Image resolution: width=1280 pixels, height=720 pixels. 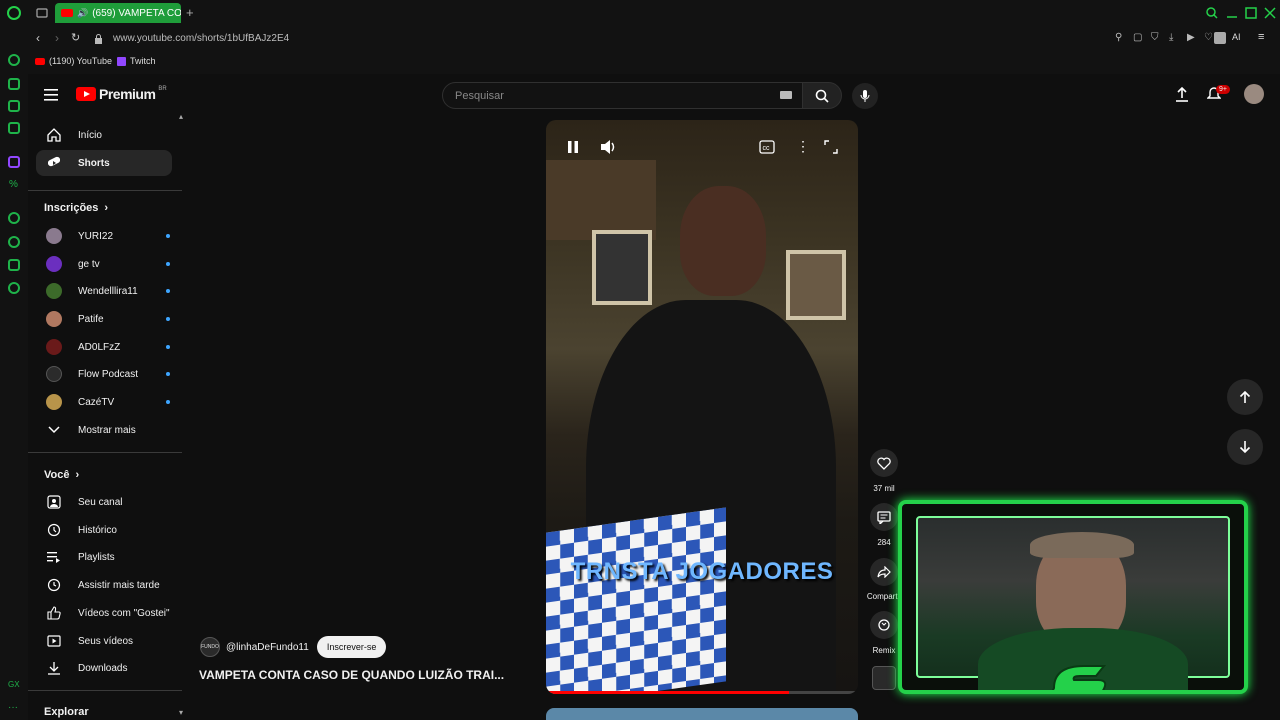 I want to click on hamburger-menu-icon, so click(x=52, y=95).